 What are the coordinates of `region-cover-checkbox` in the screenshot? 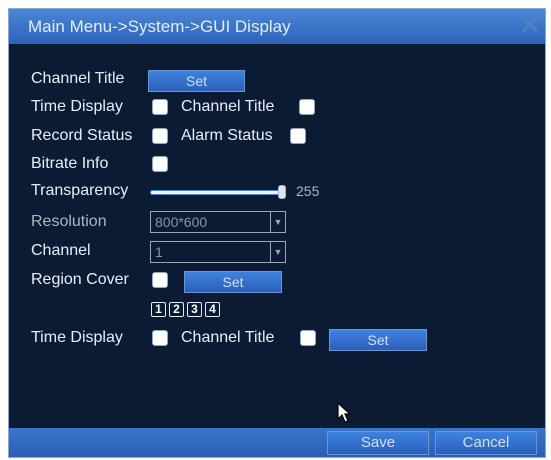 It's located at (160, 280).